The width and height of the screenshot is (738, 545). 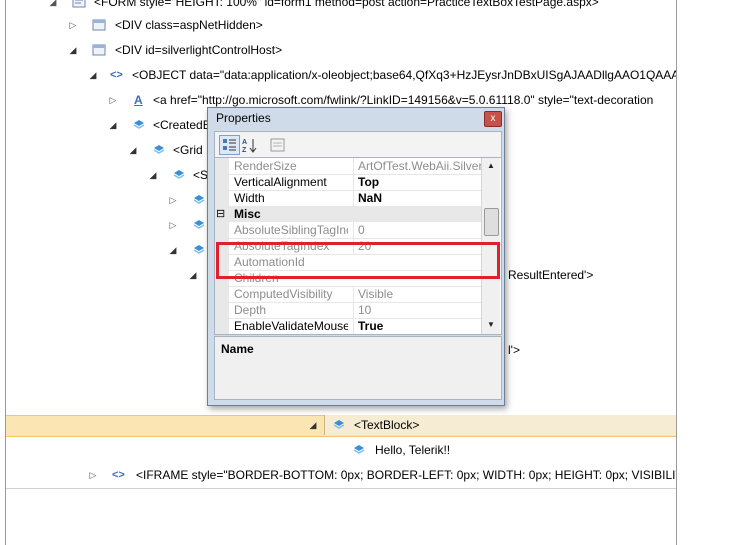 What do you see at coordinates (551, 275) in the screenshot?
I see `tree-node-label-tail: ResultEntered'>` at bounding box center [551, 275].